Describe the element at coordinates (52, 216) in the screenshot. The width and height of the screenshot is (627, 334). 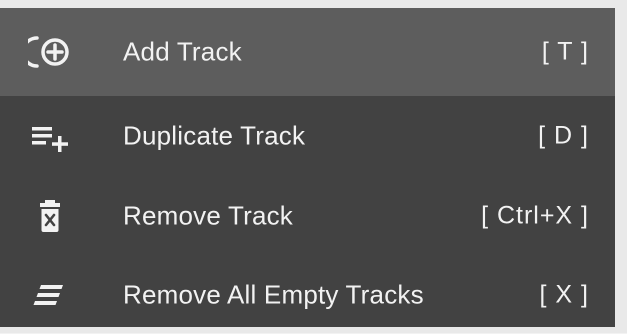
I see `trash-icon` at that location.